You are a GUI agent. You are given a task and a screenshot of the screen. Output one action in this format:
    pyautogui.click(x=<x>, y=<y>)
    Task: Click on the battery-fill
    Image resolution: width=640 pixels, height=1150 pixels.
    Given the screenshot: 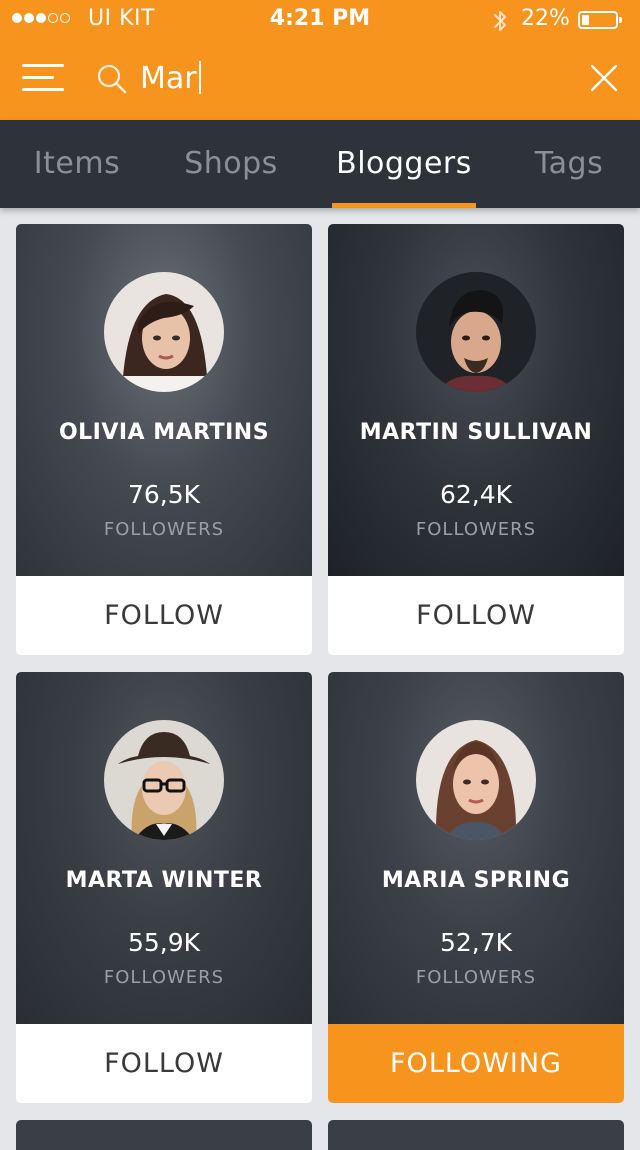 What is the action you would take?
    pyautogui.click(x=585, y=20)
    